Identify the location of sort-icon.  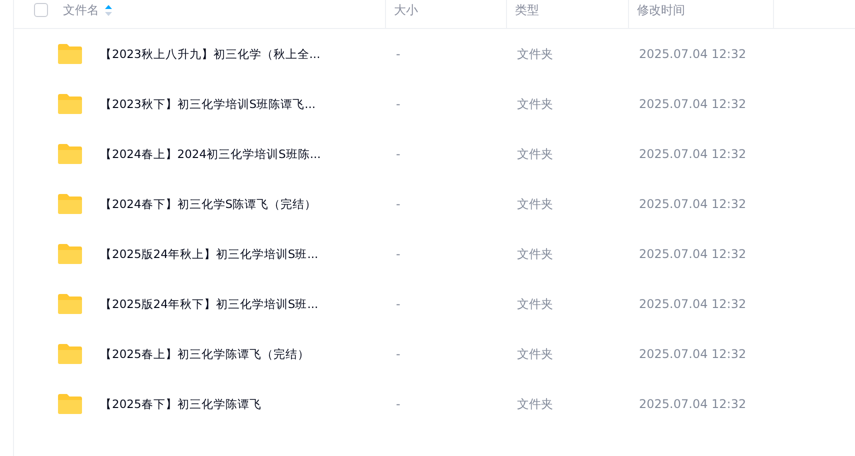
(108, 10).